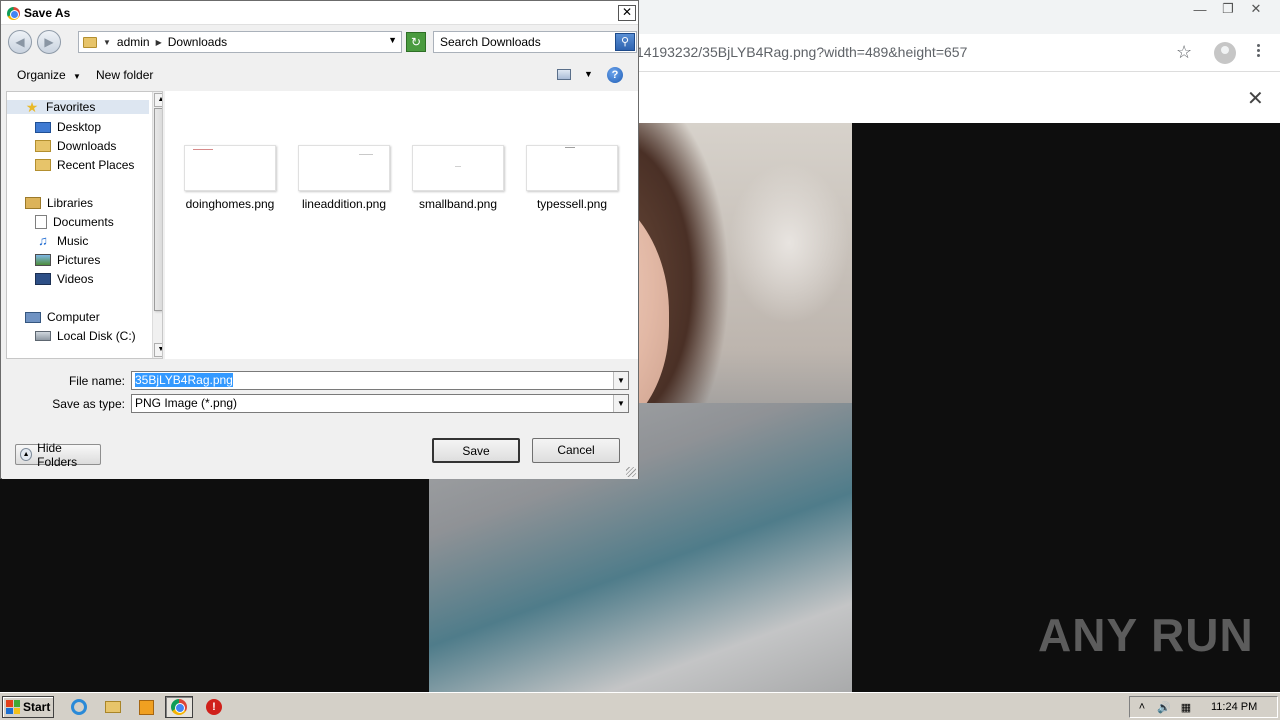 Image resolution: width=1280 pixels, height=720 pixels. I want to click on chrome-icon, so click(13, 13).